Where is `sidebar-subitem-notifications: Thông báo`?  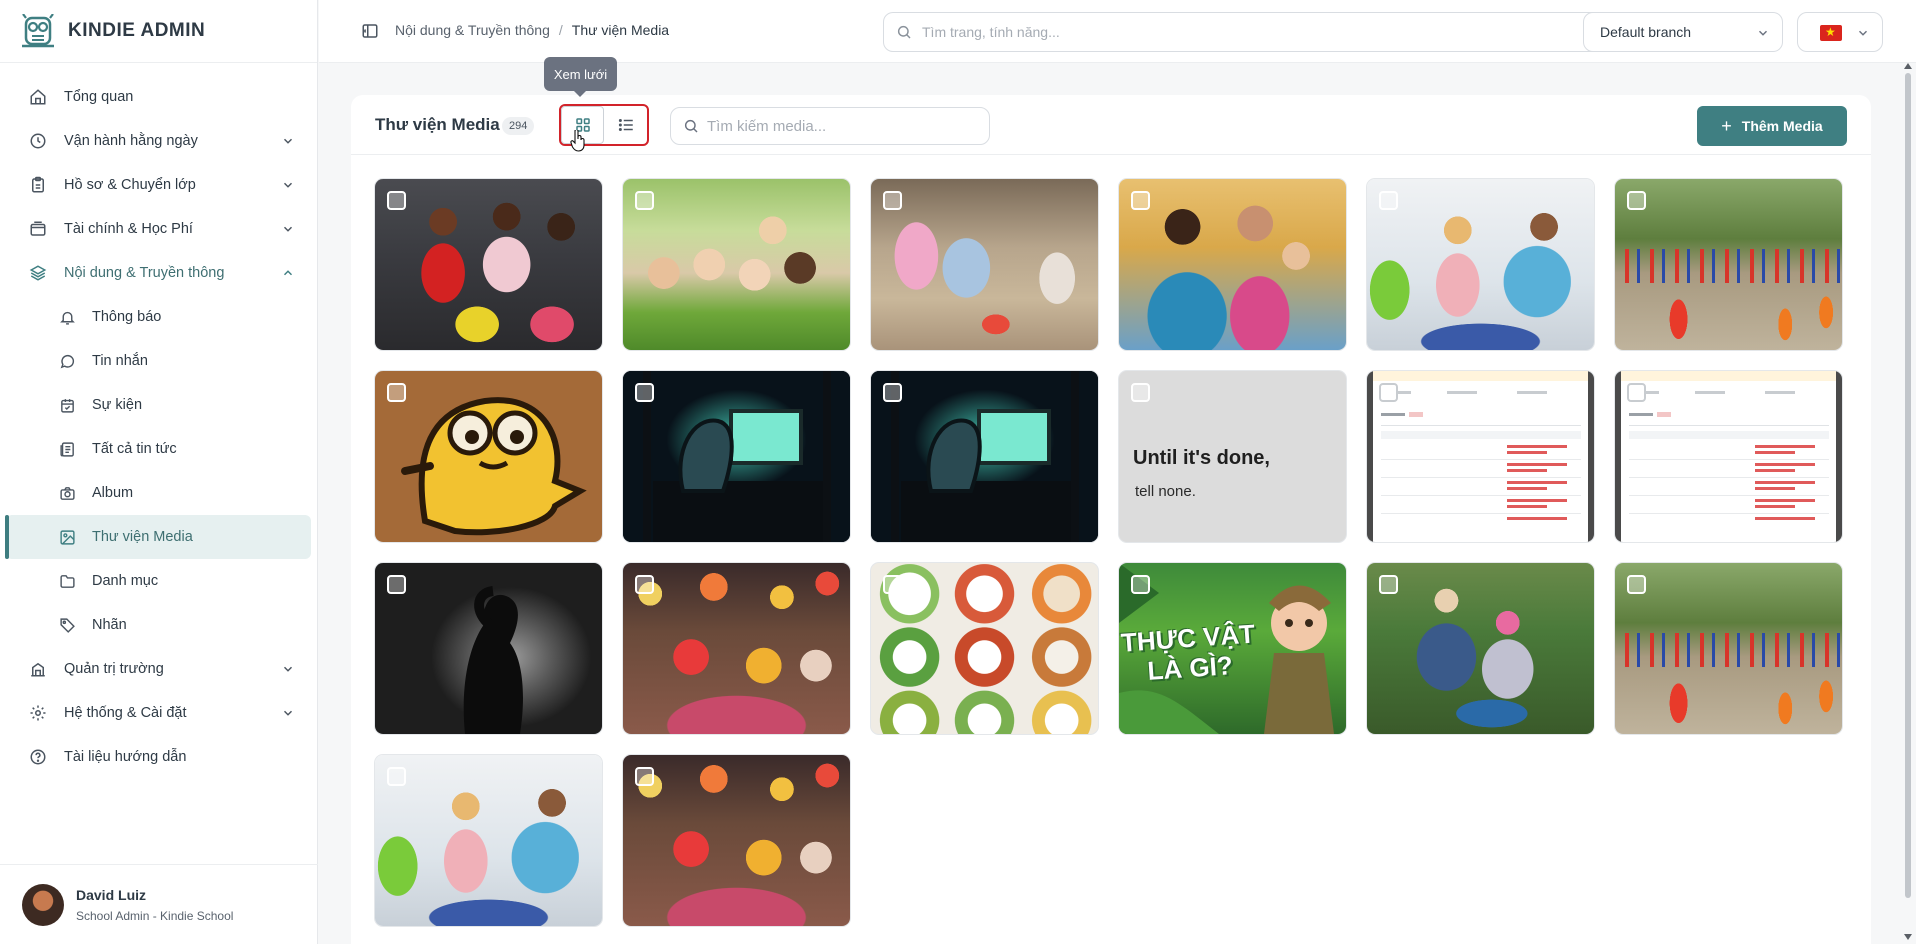 sidebar-subitem-notifications: Thông báo is located at coordinates (158, 317).